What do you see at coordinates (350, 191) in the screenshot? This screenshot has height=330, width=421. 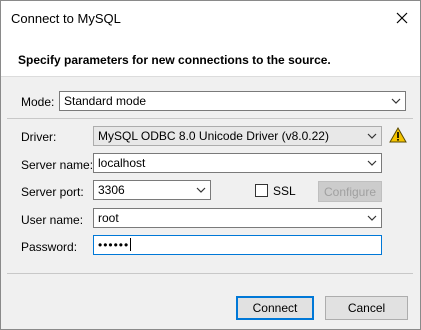 I see `configure-button: Configure` at bounding box center [350, 191].